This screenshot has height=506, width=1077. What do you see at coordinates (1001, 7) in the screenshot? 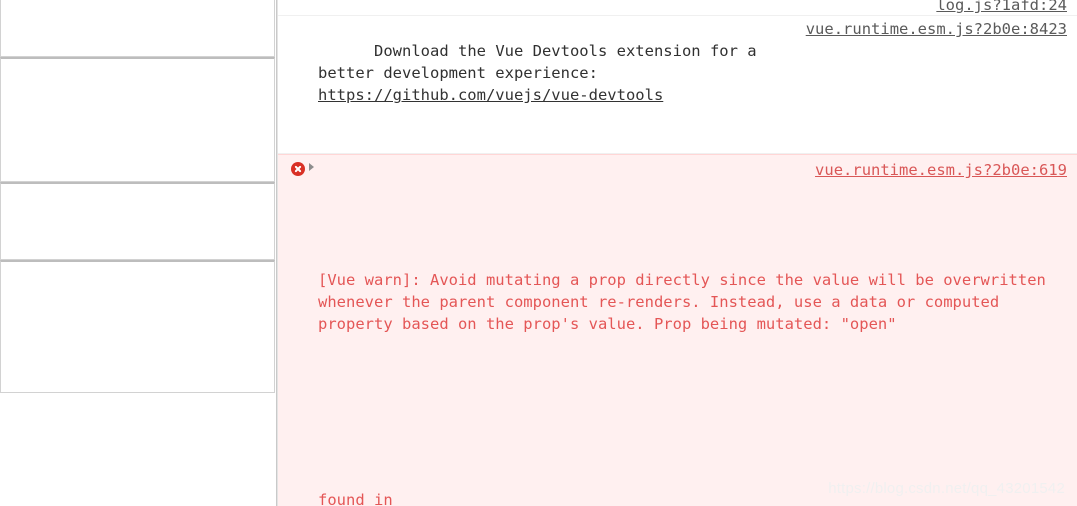
I see `console-source-link: log.js?1afd:24` at bounding box center [1001, 7].